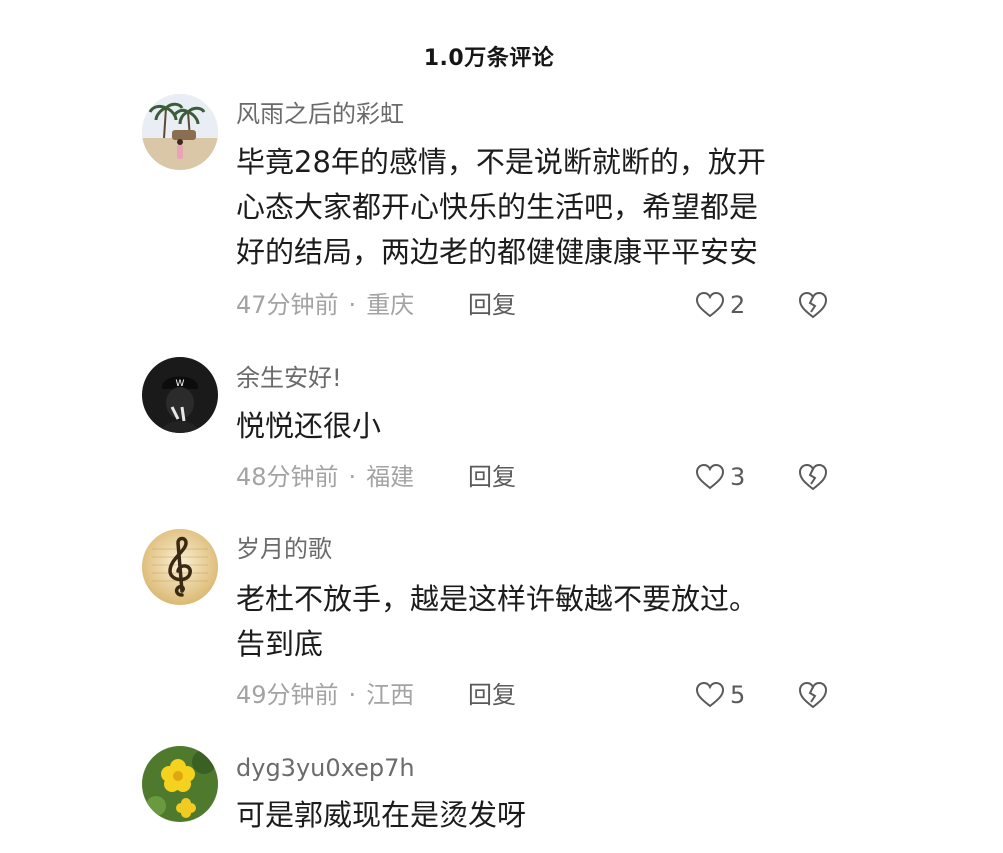 The image size is (1003, 853). Describe the element at coordinates (536, 622) in the screenshot. I see `comment-text: 老杜不放手，越是这样许敏越不要放过。 告到底` at that location.